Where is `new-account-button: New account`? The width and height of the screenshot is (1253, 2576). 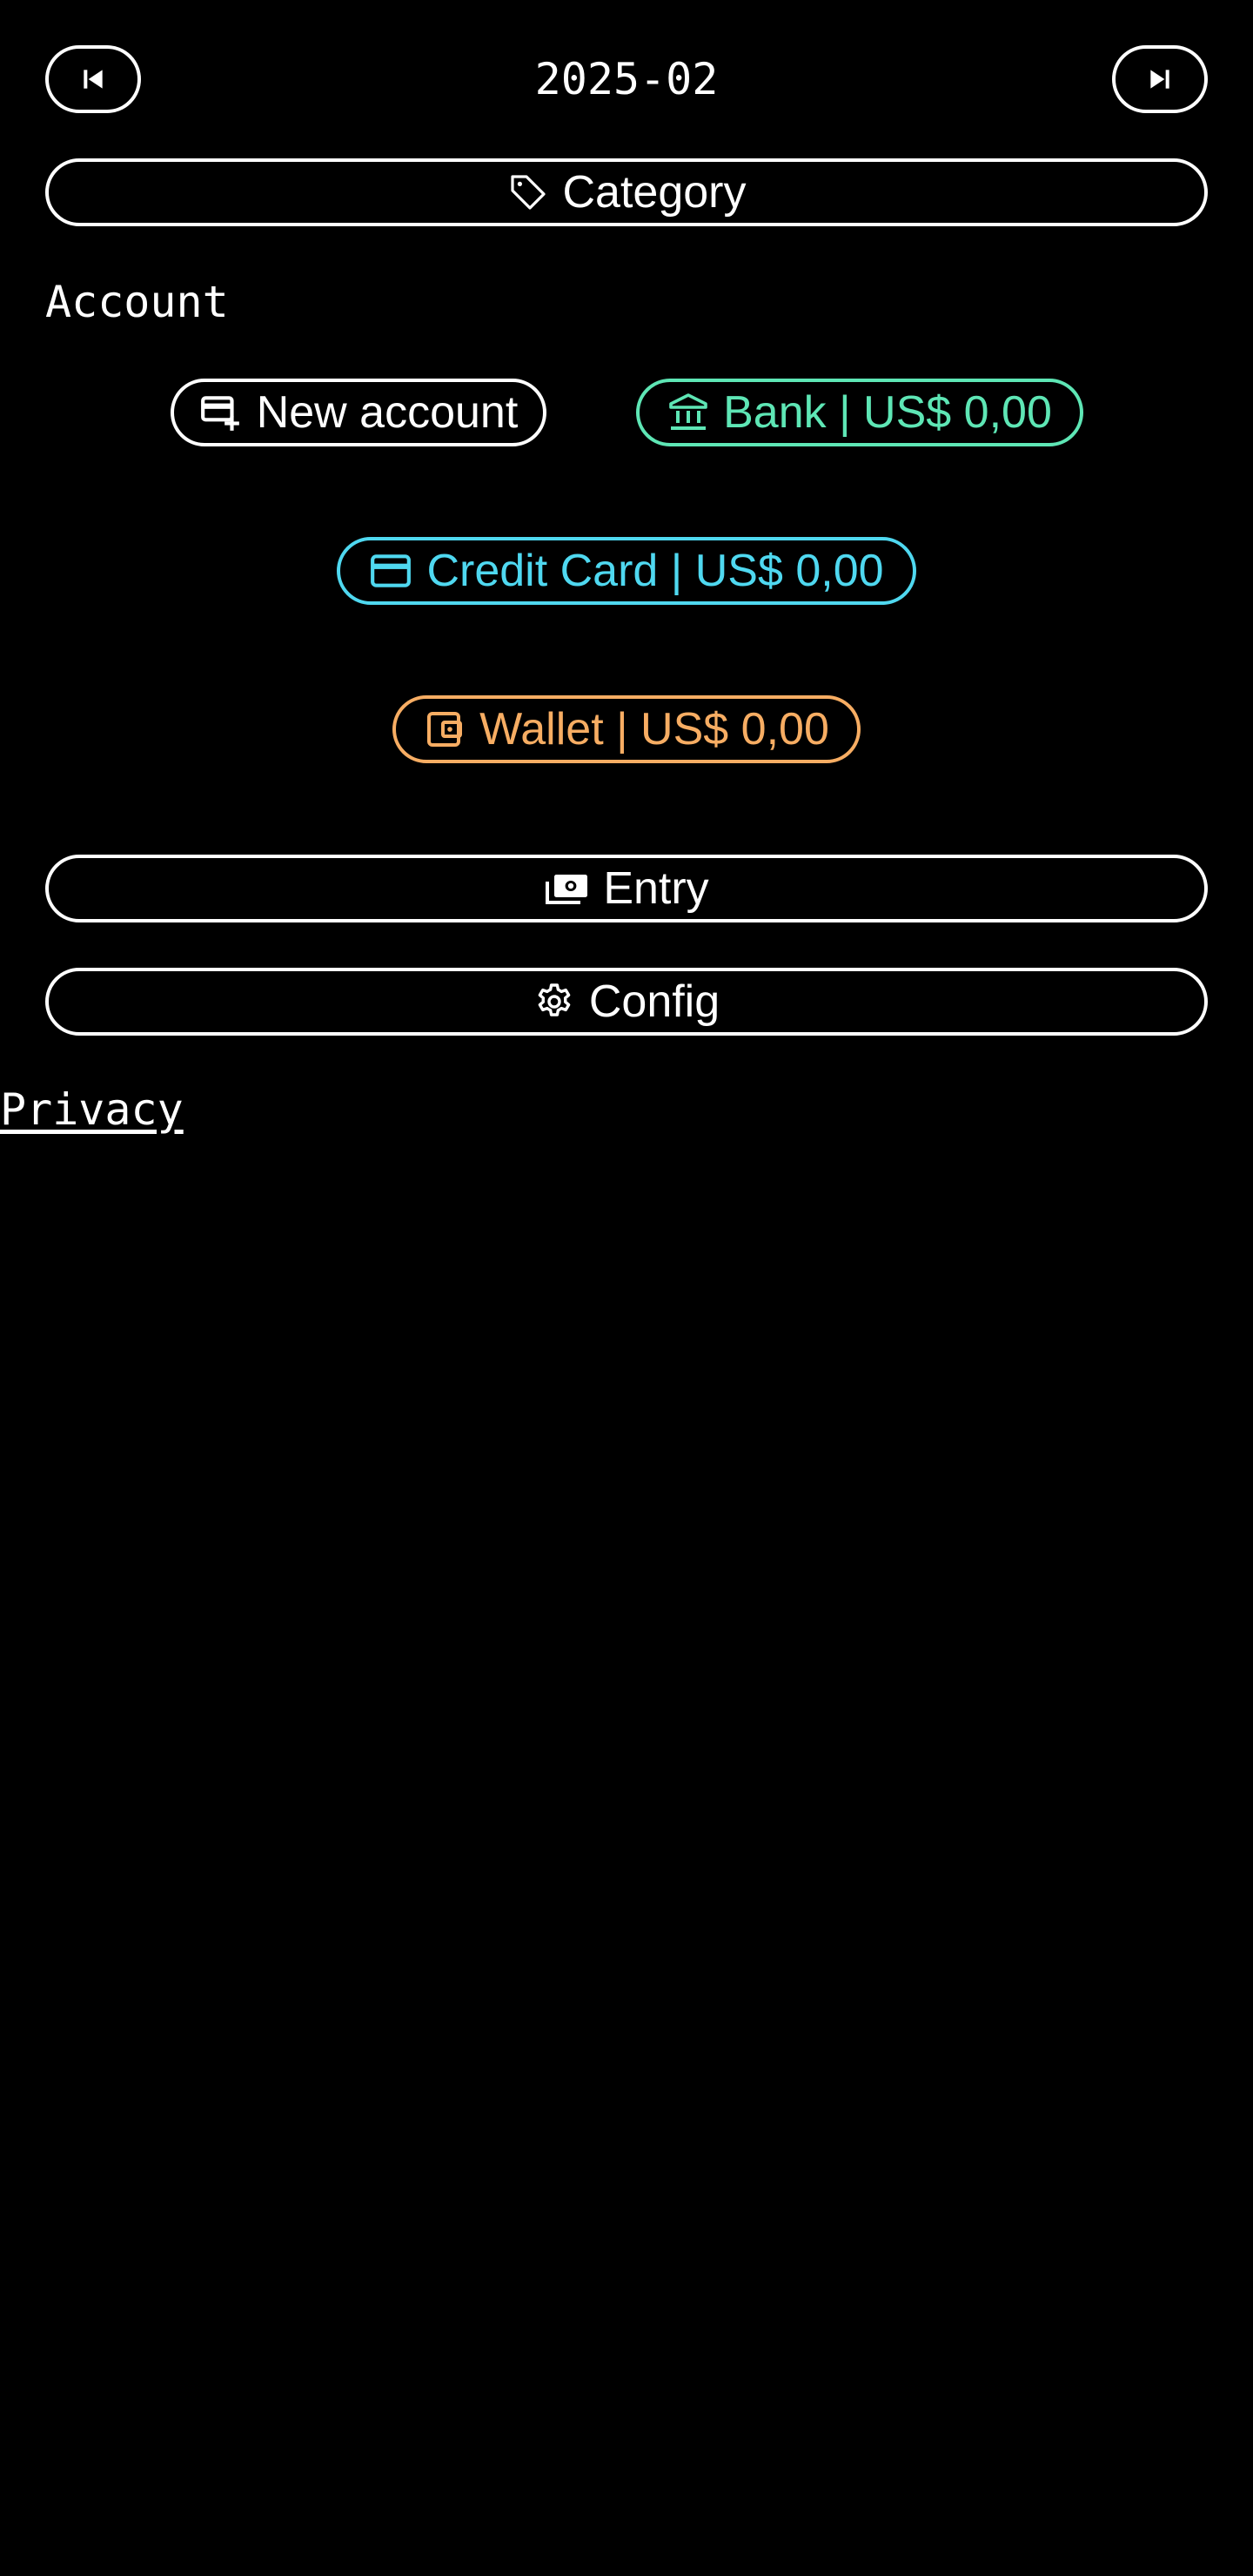 new-account-button: New account is located at coordinates (358, 412).